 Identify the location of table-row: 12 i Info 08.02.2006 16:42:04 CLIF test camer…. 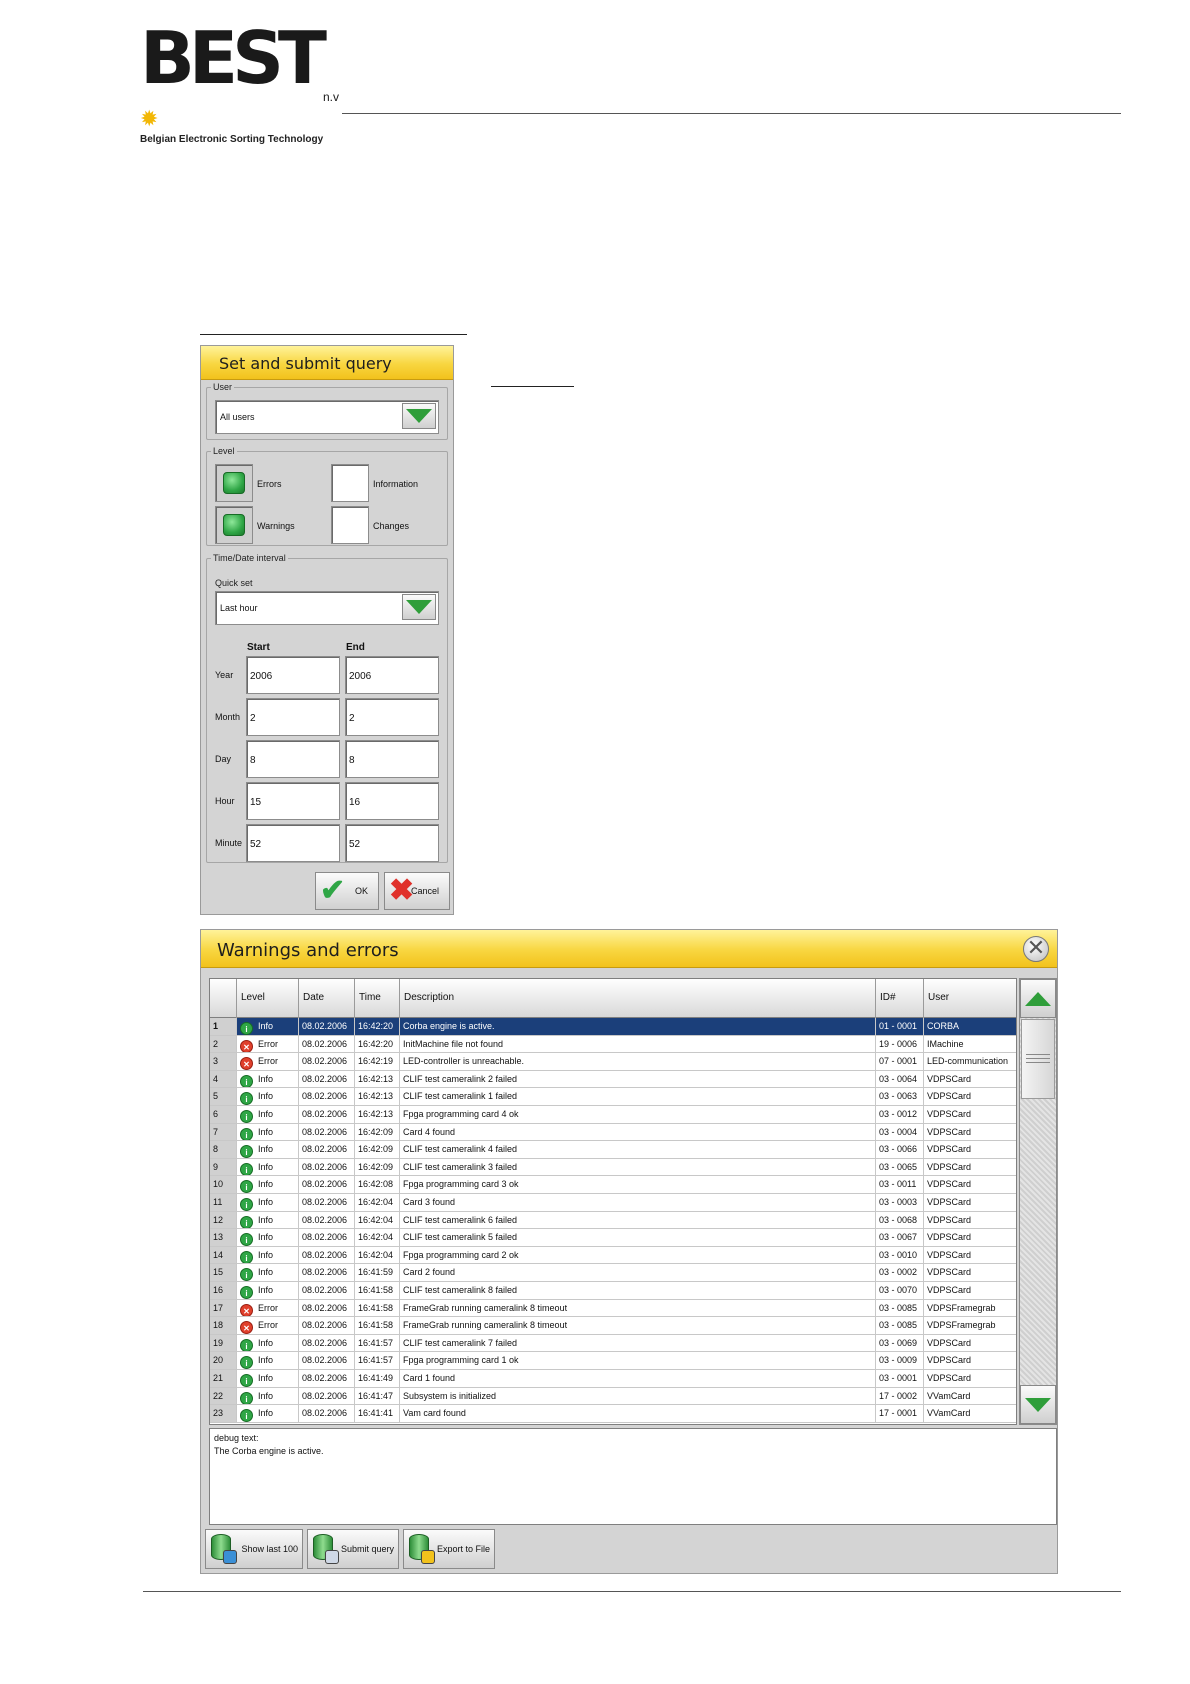
(613, 1220).